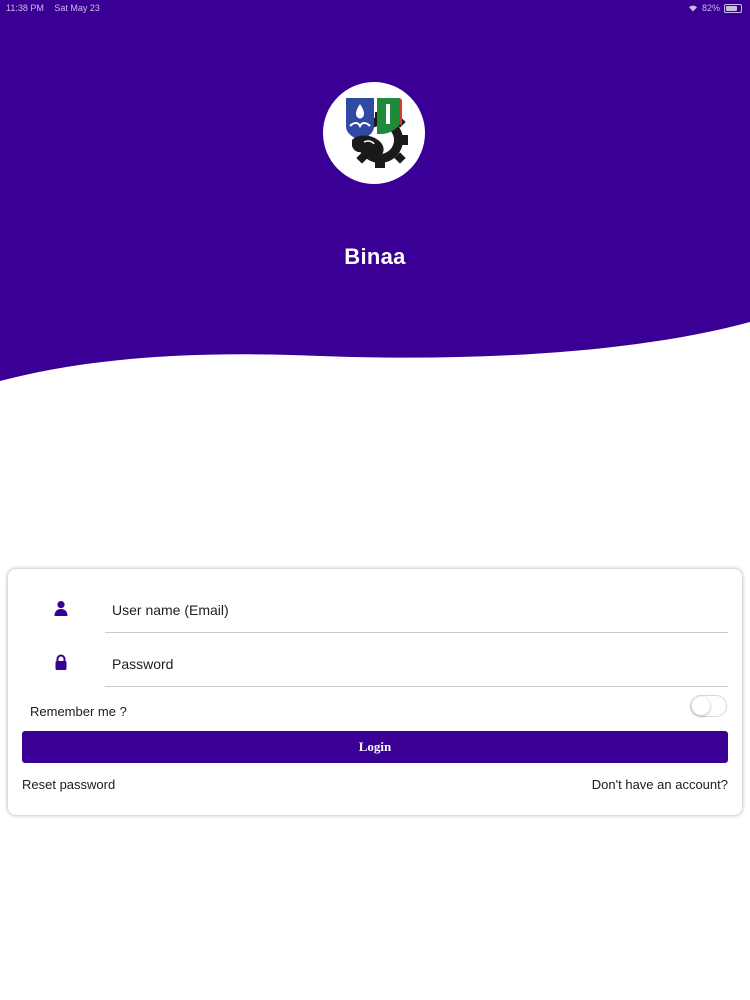  I want to click on signup-link: Don't have an account?, so click(660, 784).